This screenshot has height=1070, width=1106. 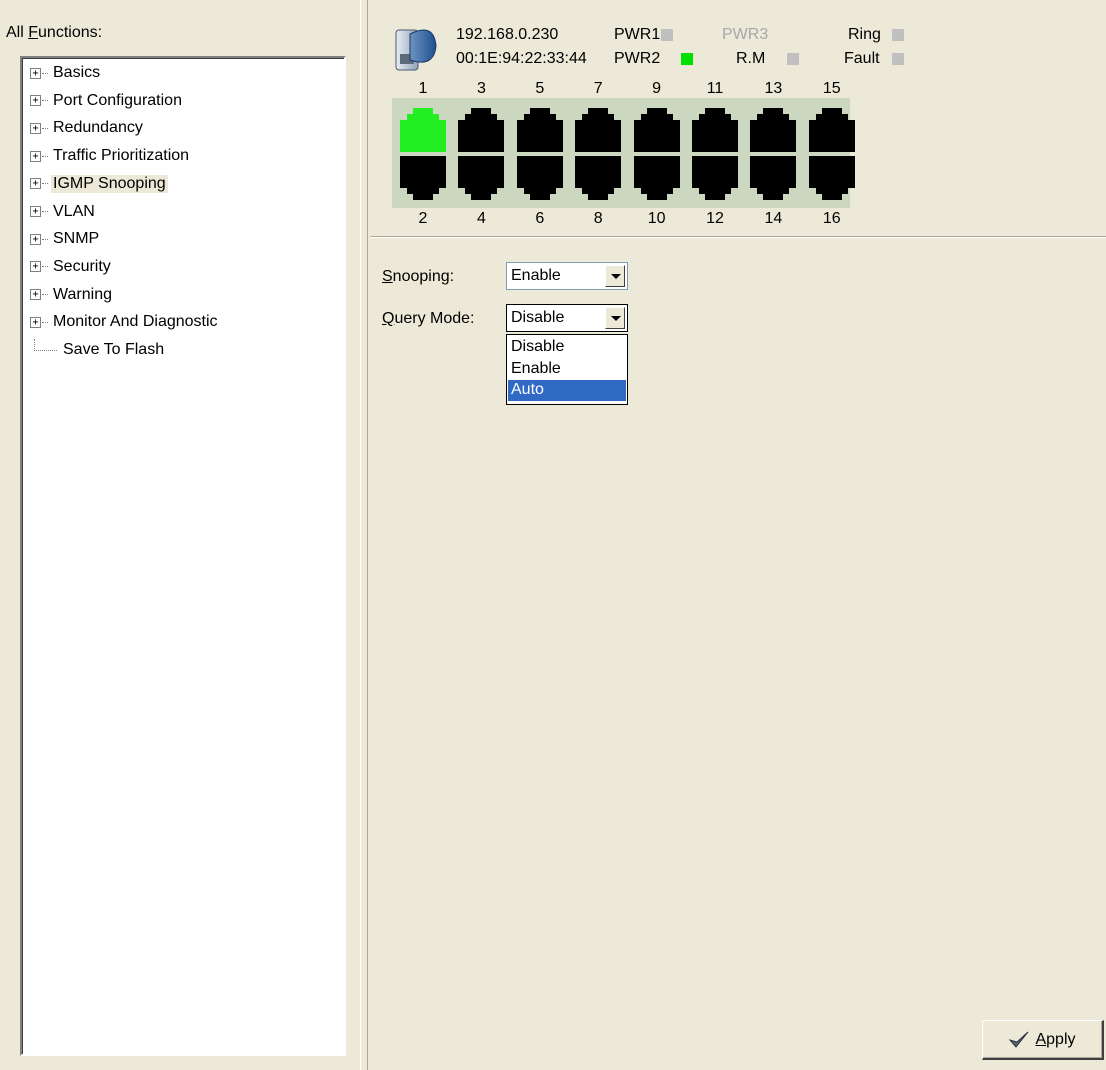 I want to click on tree-item-basics: + Basics, so click(x=66, y=73).